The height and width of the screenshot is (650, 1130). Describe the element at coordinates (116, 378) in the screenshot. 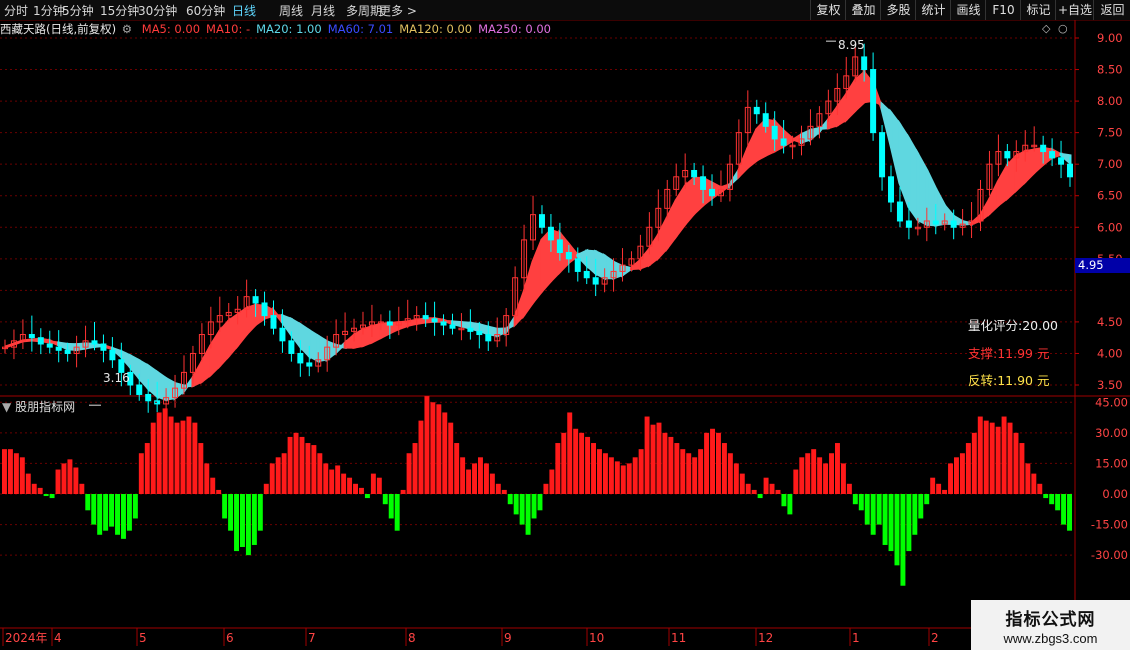

I see `low-annotation: 3.16` at that location.